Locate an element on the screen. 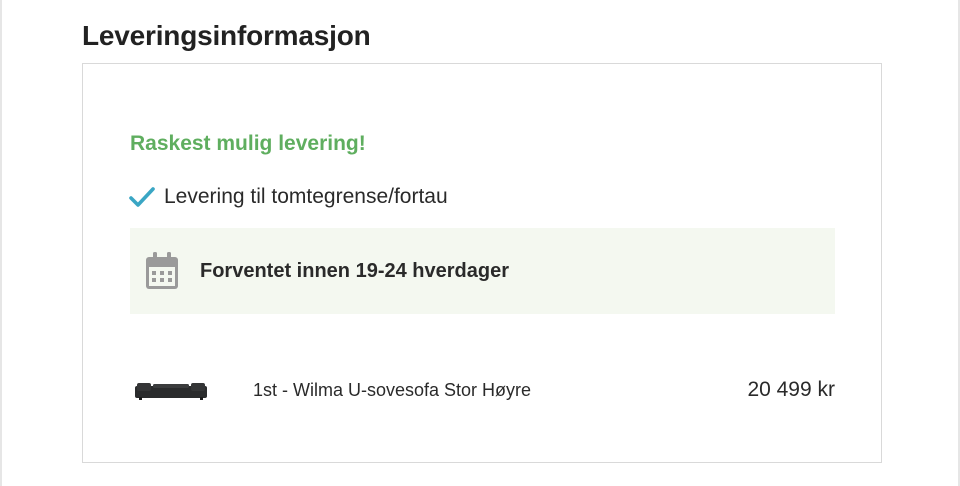  delivery-estimate-box: Forventet innen 19-24 hverdager is located at coordinates (482, 271).